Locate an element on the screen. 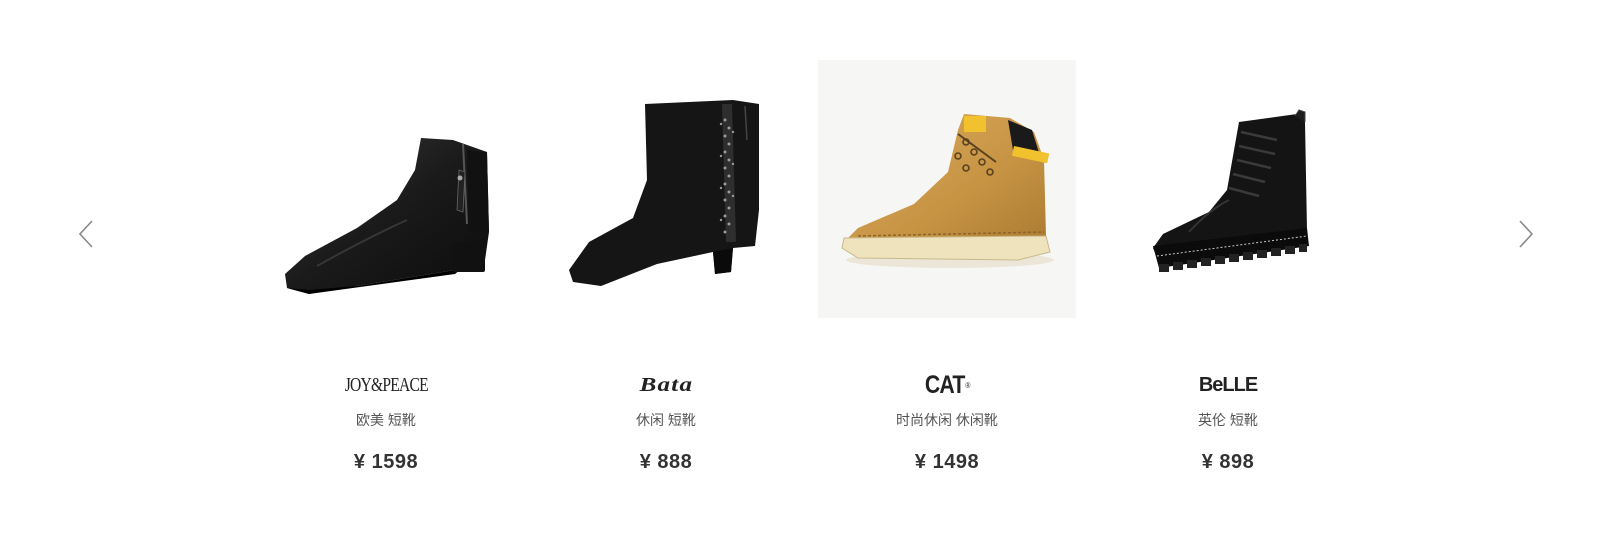 This screenshot has width=1602, height=541. brand-logo: JOY&PEACE is located at coordinates (386, 384).